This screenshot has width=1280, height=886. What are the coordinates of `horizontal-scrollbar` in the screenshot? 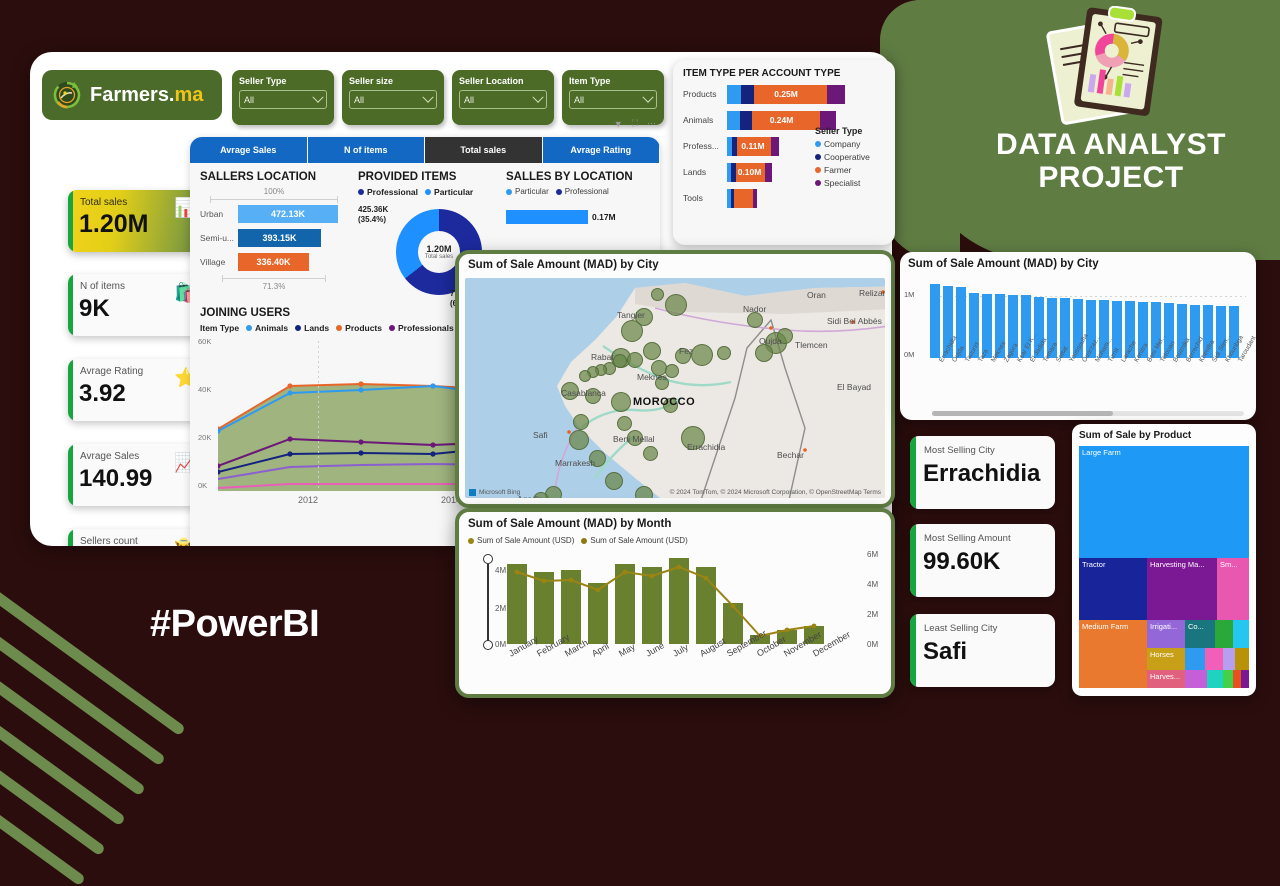 It's located at (1088, 413).